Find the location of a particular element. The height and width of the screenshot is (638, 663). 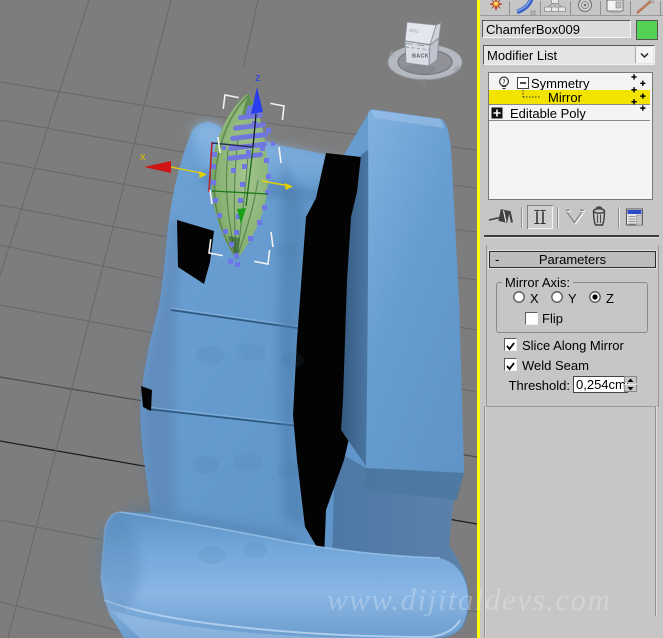

svg-text: BACK is located at coordinates (420, 57).